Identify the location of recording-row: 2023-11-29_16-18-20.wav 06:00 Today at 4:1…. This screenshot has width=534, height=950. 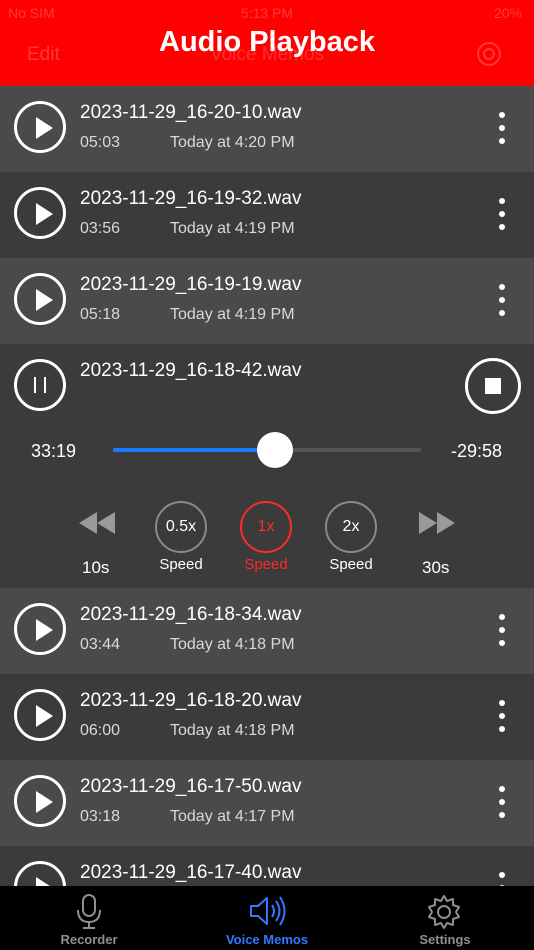
(267, 717).